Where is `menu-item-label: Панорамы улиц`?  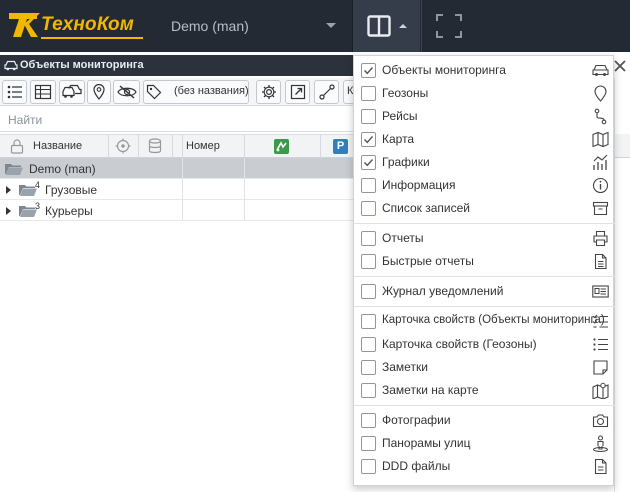 menu-item-label: Панорамы улиц is located at coordinates (426, 443).